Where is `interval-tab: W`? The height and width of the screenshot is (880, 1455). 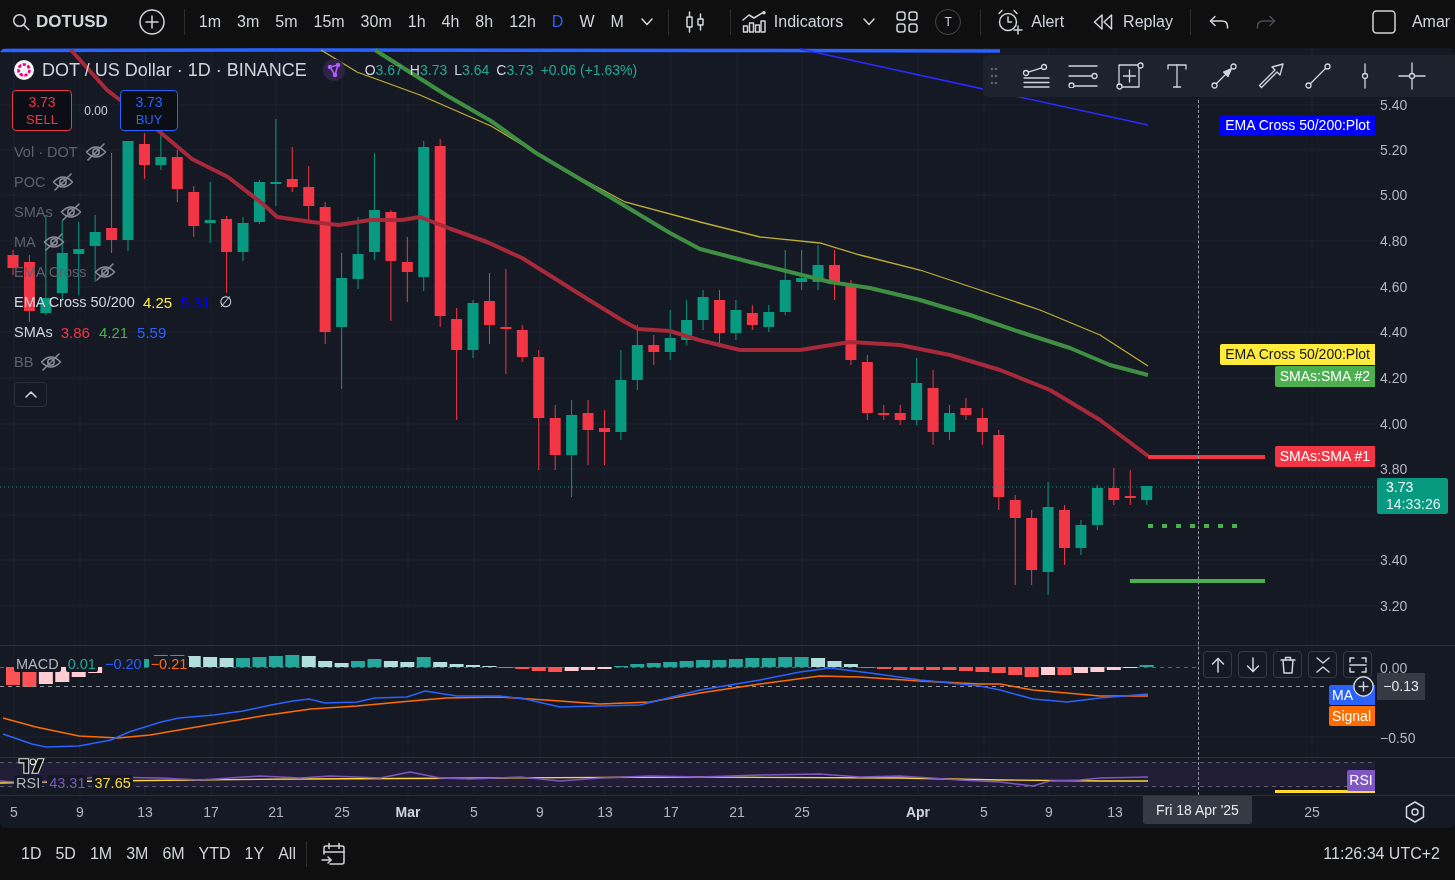
interval-tab: W is located at coordinates (587, 22).